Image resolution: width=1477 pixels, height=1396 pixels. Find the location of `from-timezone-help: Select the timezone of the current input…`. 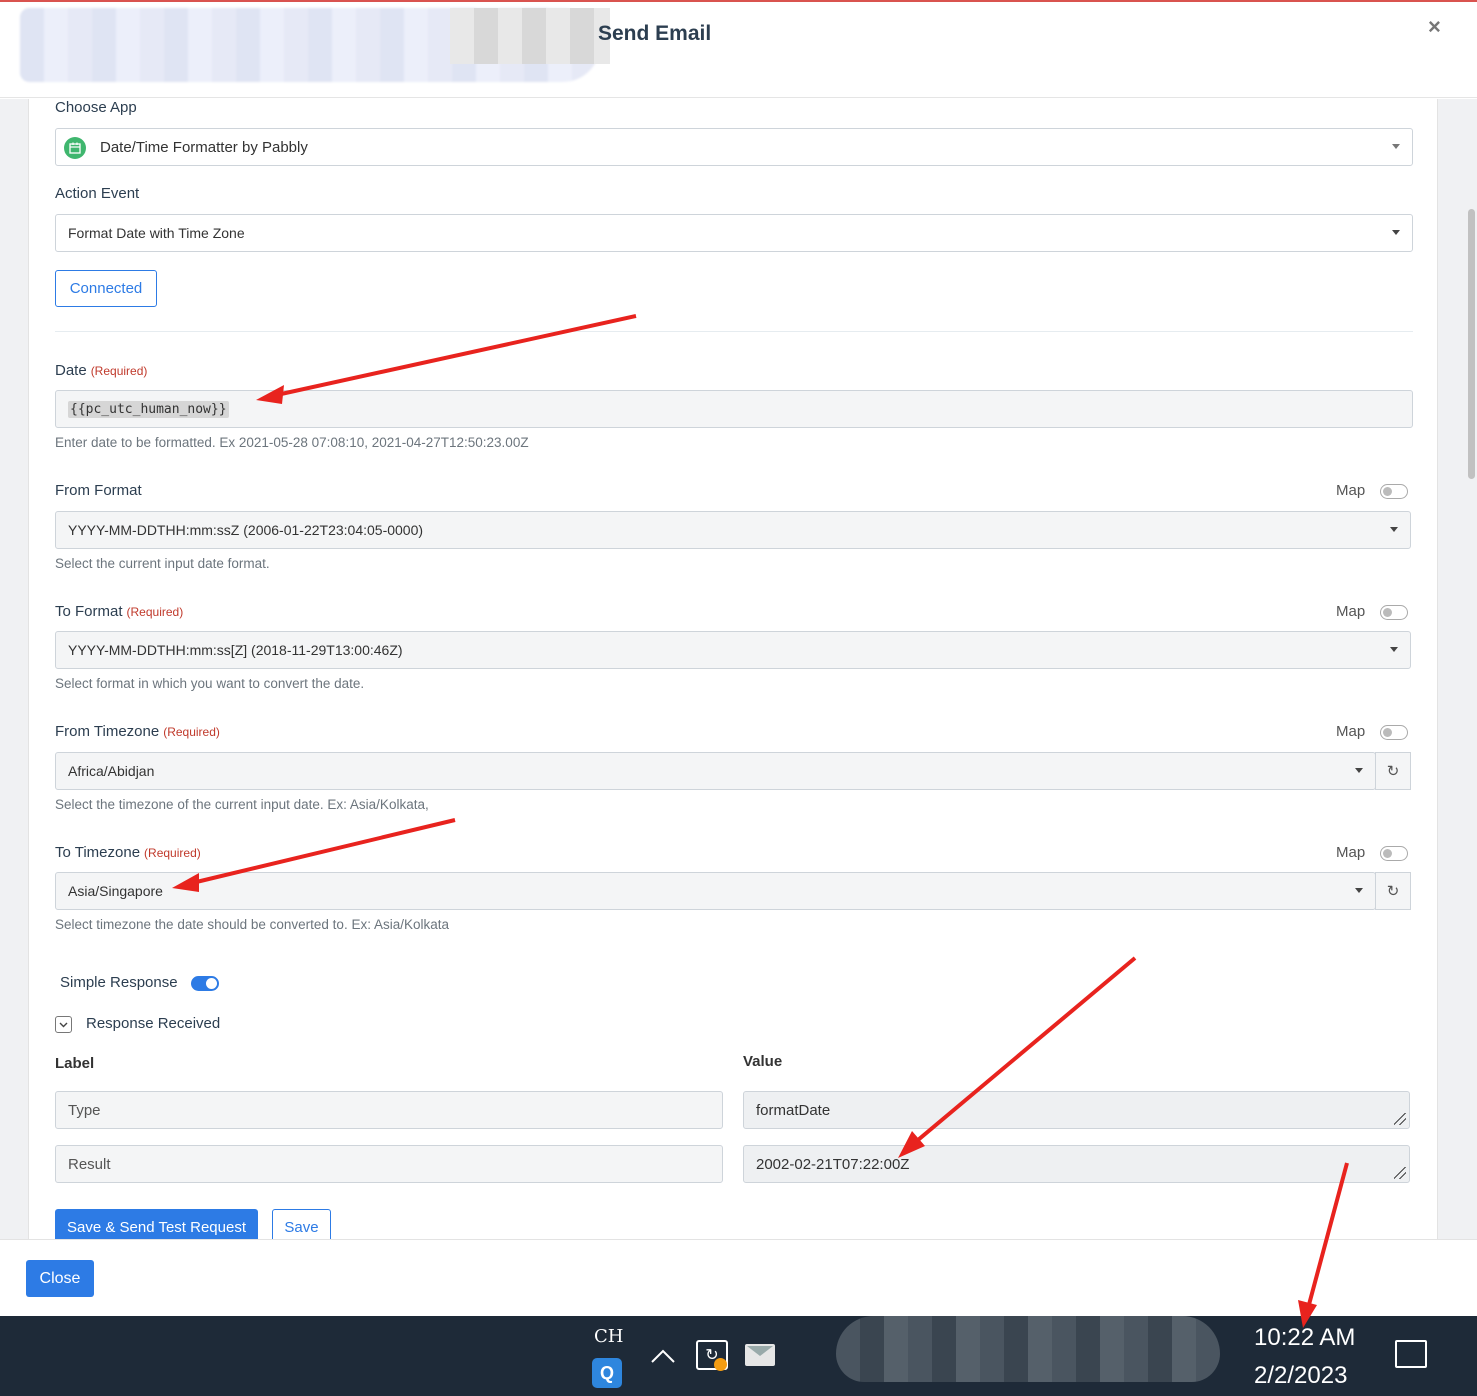

from-timezone-help: Select the timezone of the current input… is located at coordinates (242, 804).